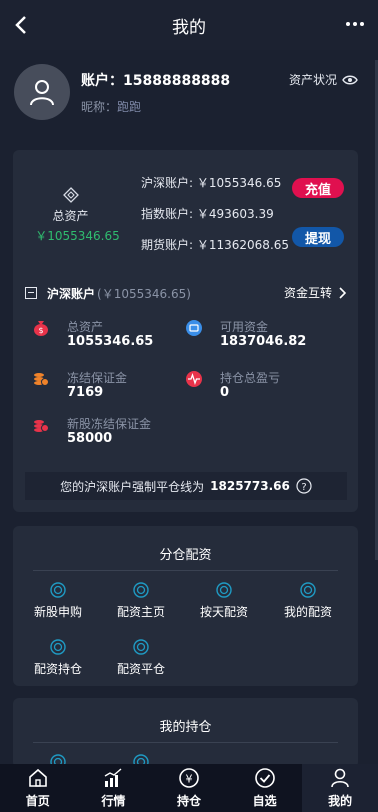  What do you see at coordinates (261, 387) in the screenshot?
I see `stat-position-pnl: 持仓总盈亏 0` at bounding box center [261, 387].